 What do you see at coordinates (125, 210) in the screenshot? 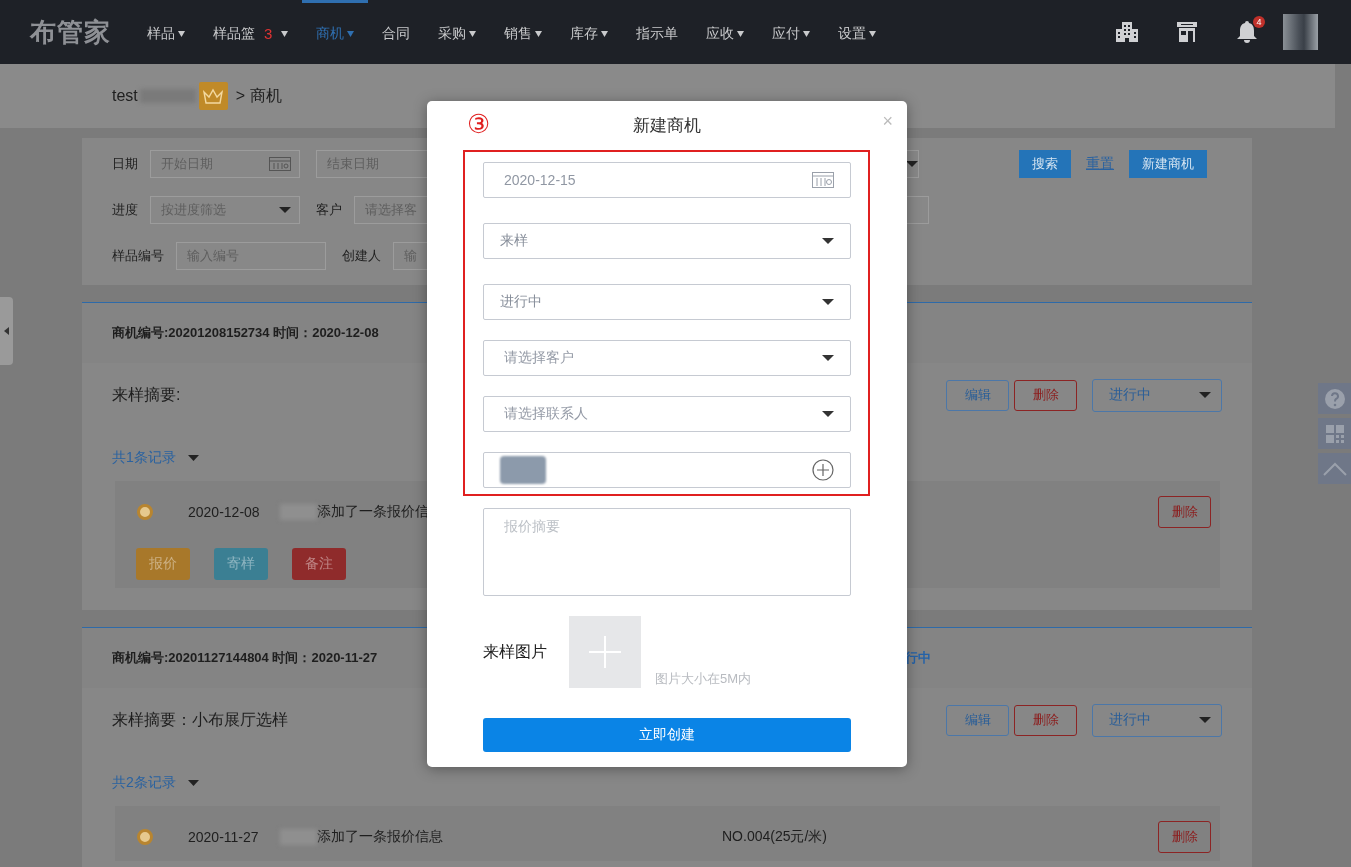
I see `filter-label: 进度` at bounding box center [125, 210].